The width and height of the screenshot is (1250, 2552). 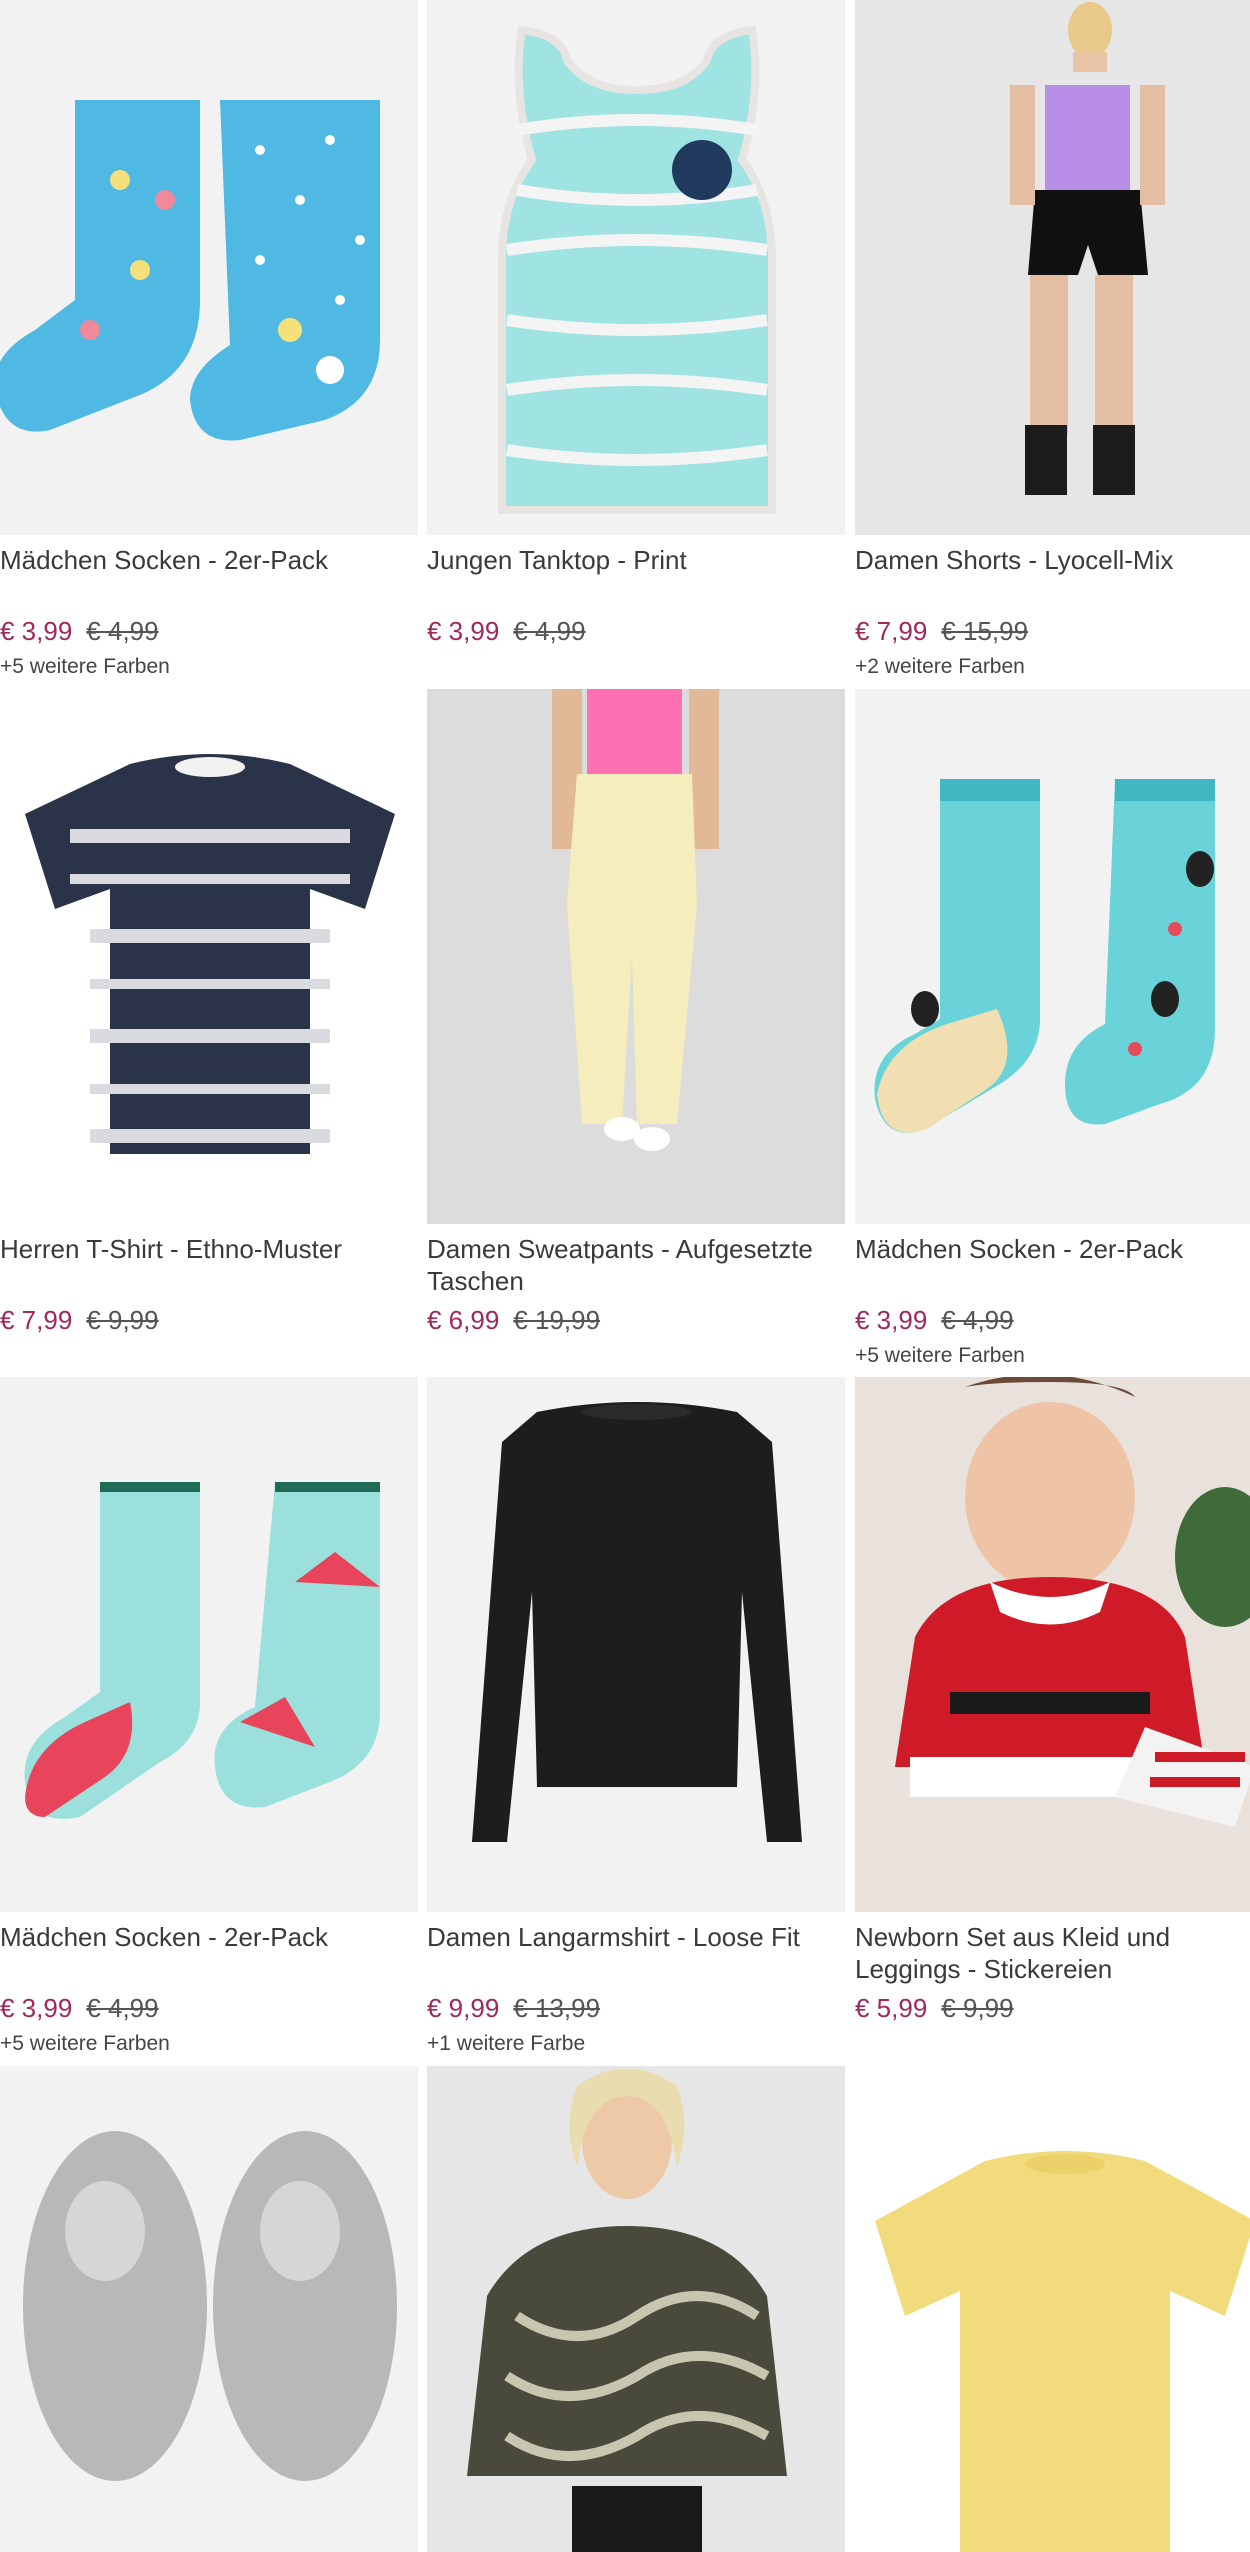 What do you see at coordinates (557, 1320) in the screenshot?
I see `product-old-price: € 19,99` at bounding box center [557, 1320].